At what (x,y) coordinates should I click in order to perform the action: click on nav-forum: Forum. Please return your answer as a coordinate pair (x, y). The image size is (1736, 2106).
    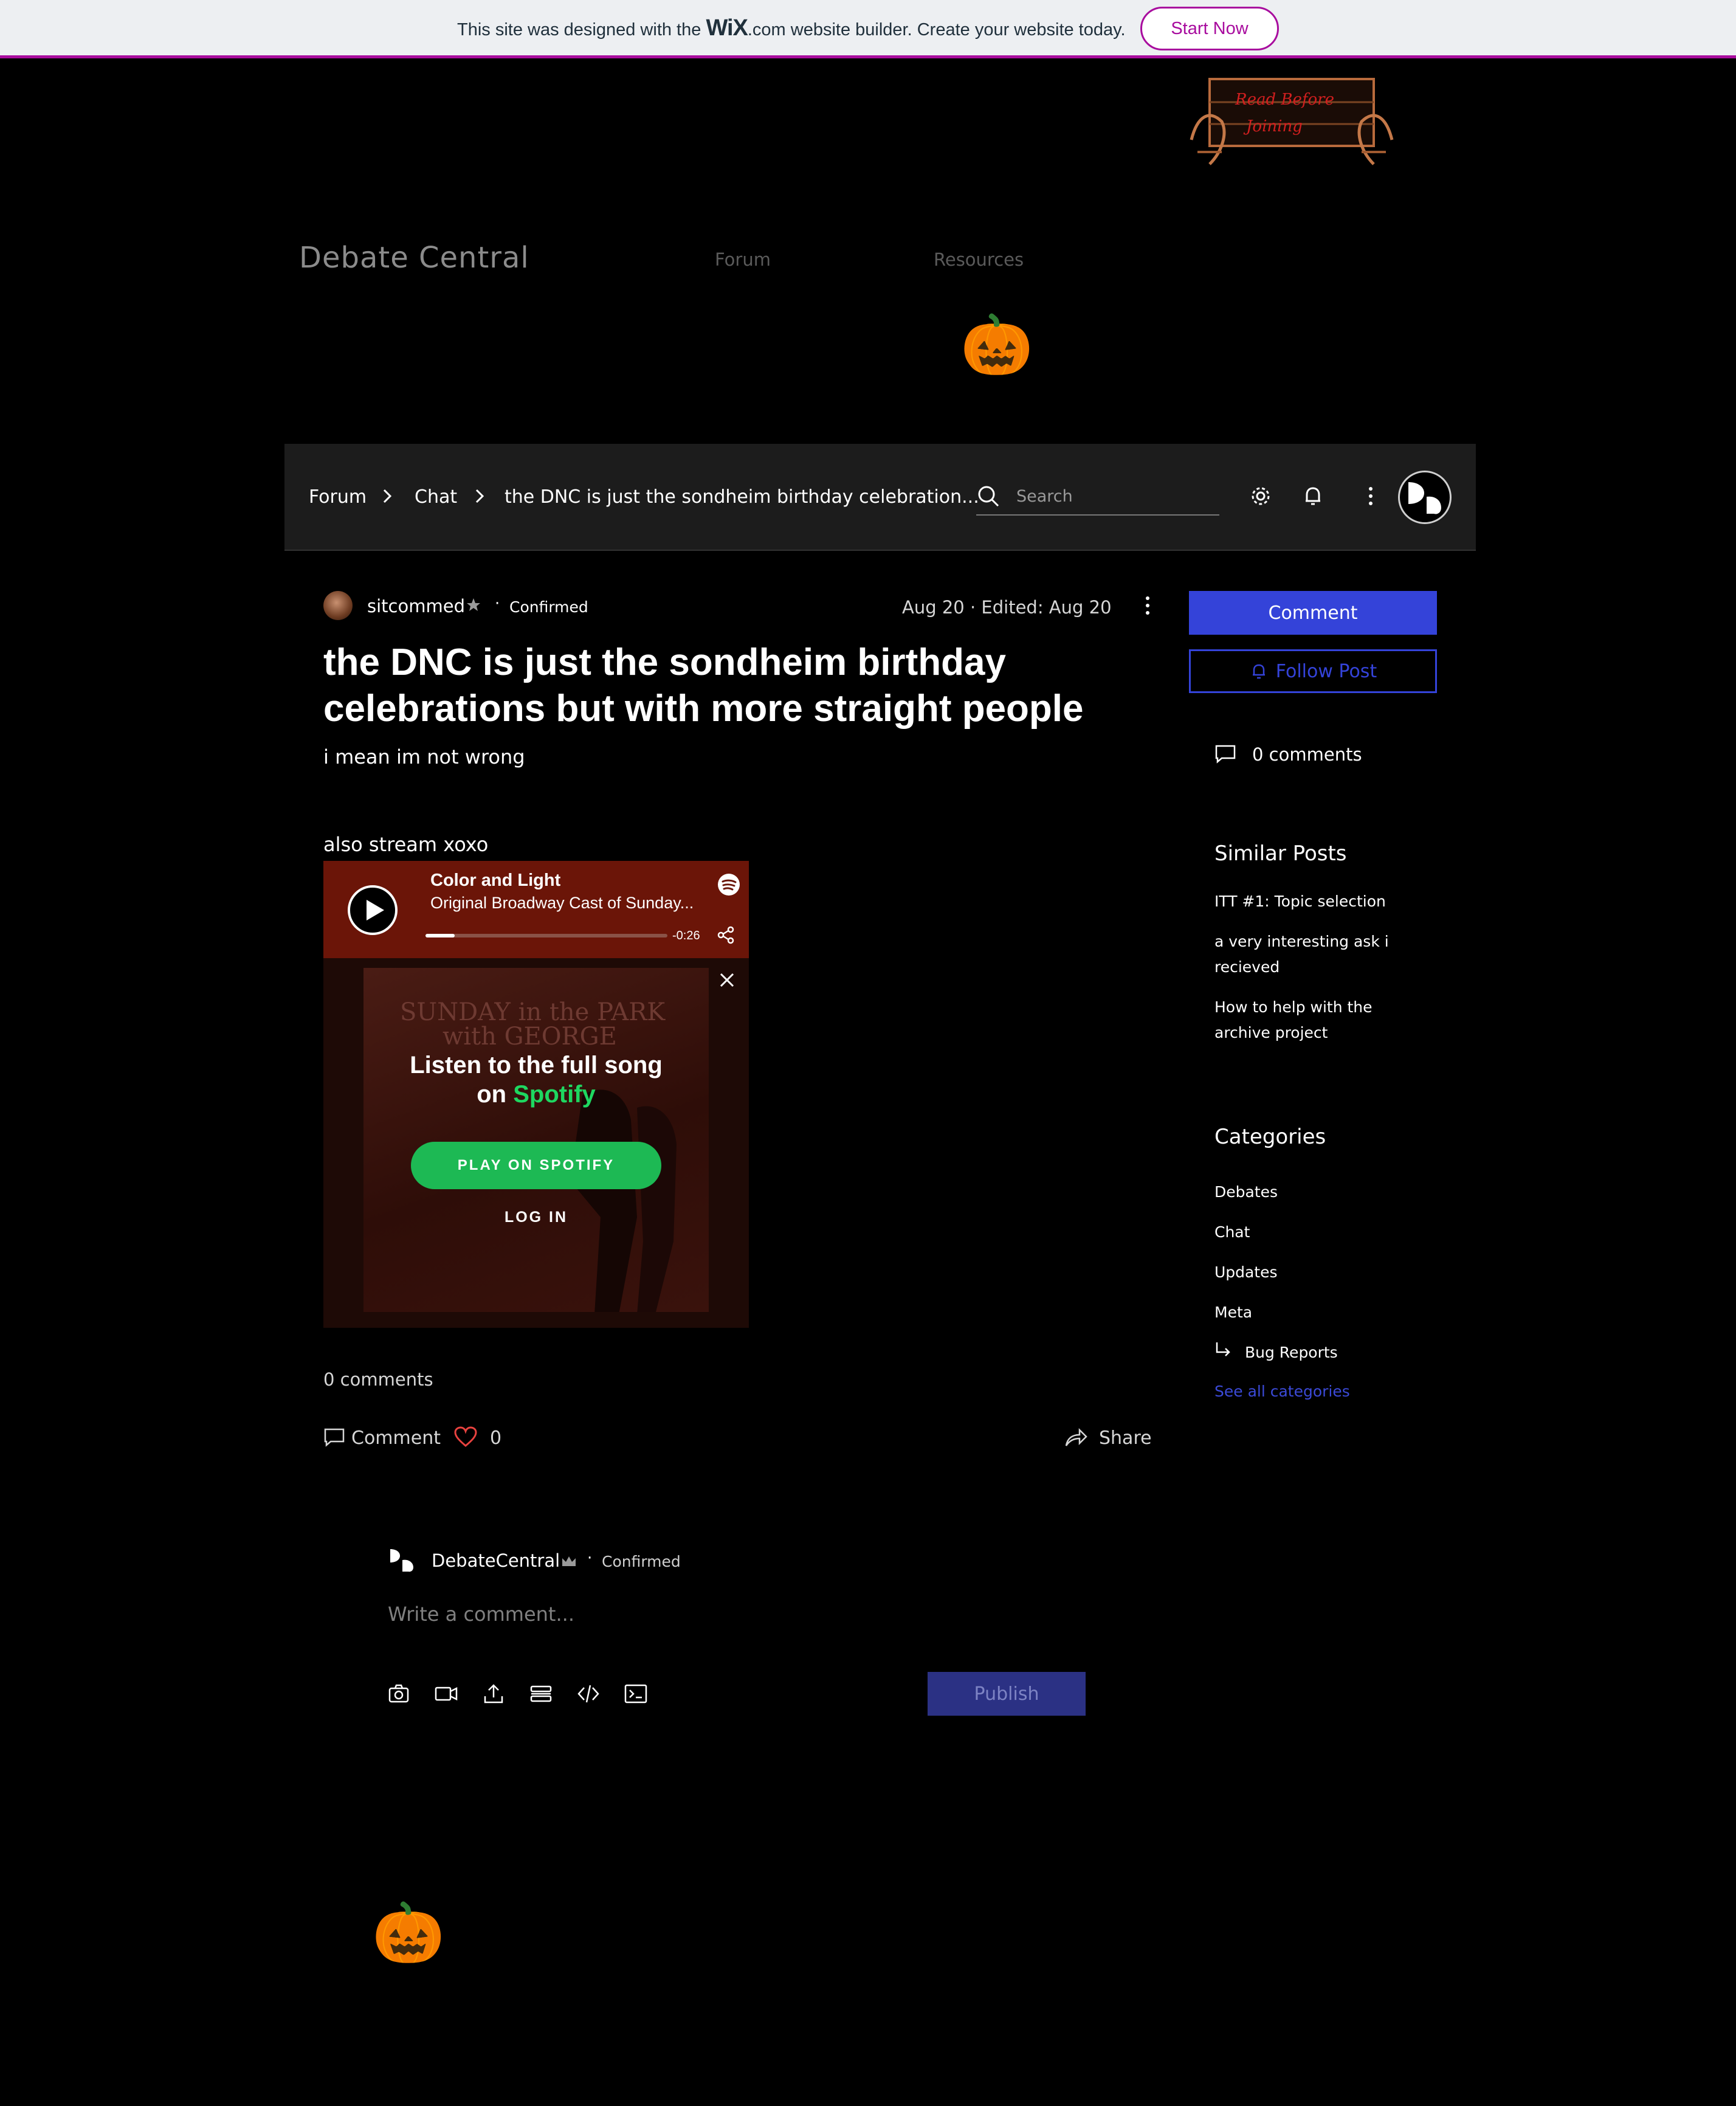
    Looking at the image, I should click on (743, 259).